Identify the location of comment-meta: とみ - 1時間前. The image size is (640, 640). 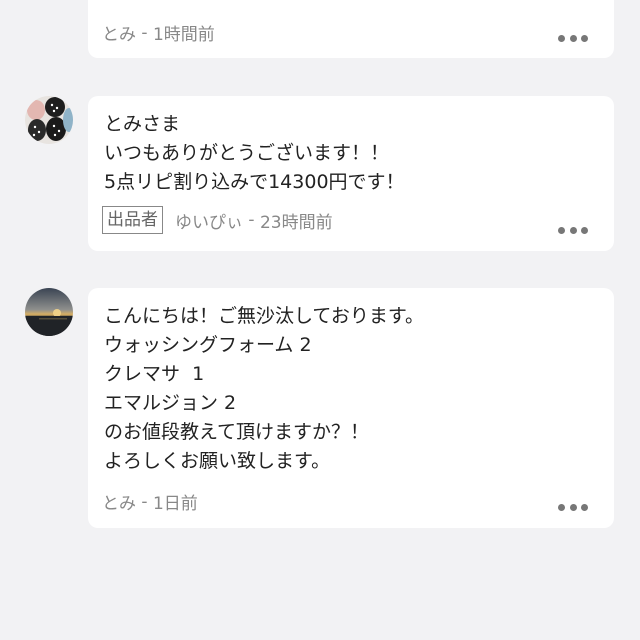
(158, 33).